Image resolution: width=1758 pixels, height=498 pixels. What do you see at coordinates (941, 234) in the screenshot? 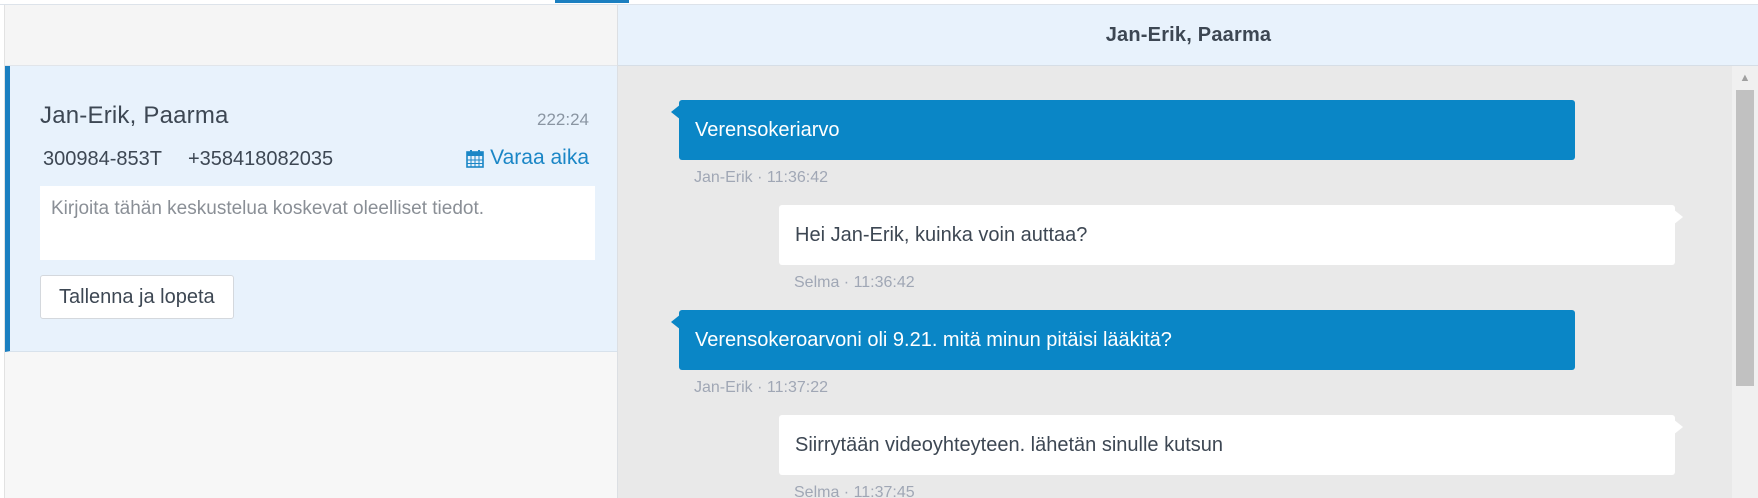
I see `message-text: Hei Jan-Erik, kuinka voin auttaa?` at bounding box center [941, 234].